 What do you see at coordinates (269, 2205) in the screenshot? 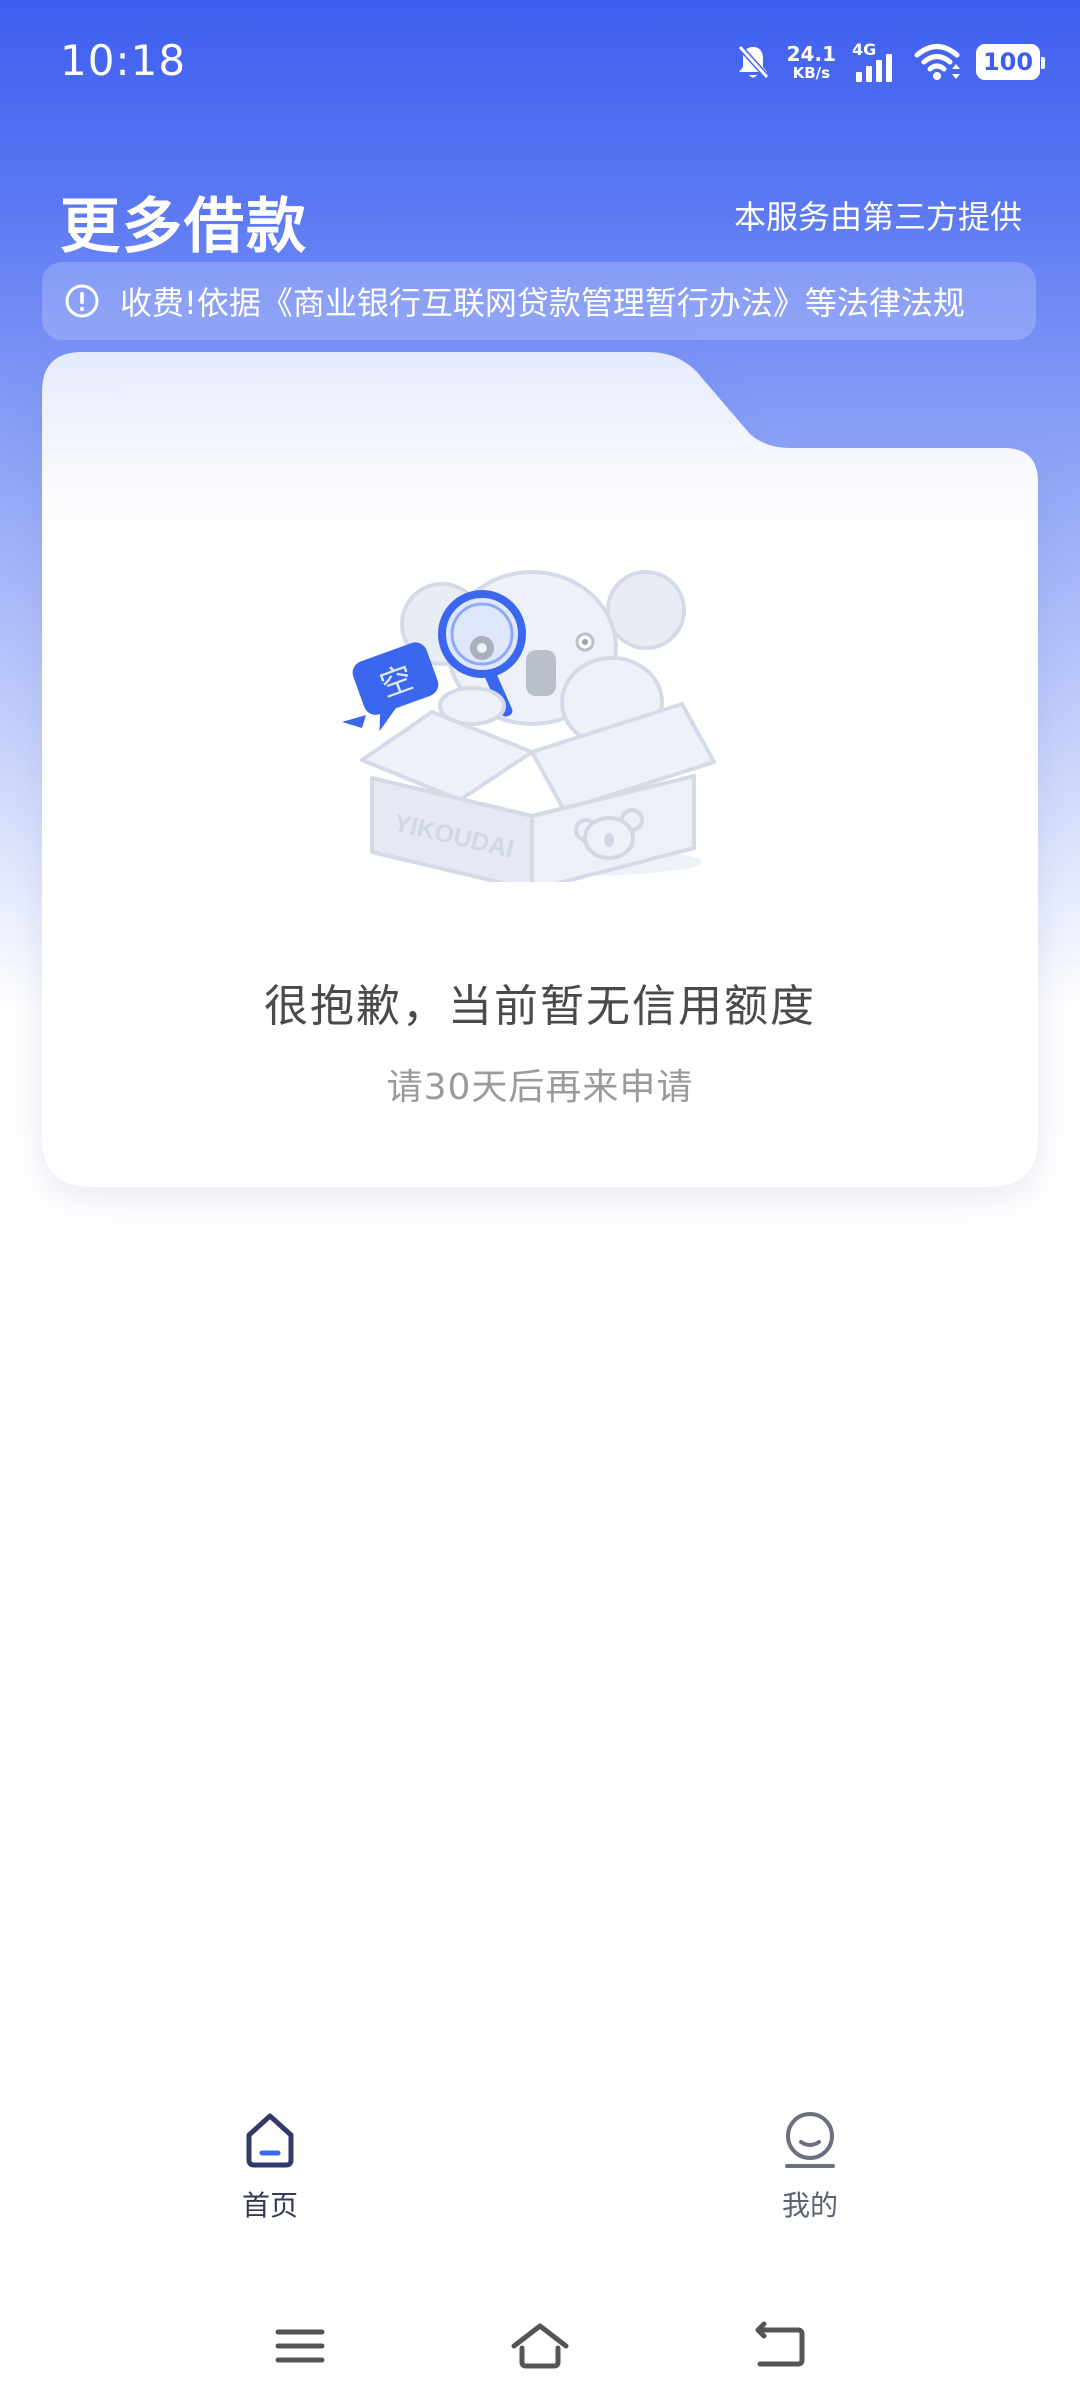
I see `tab-home-label: 首页` at bounding box center [269, 2205].